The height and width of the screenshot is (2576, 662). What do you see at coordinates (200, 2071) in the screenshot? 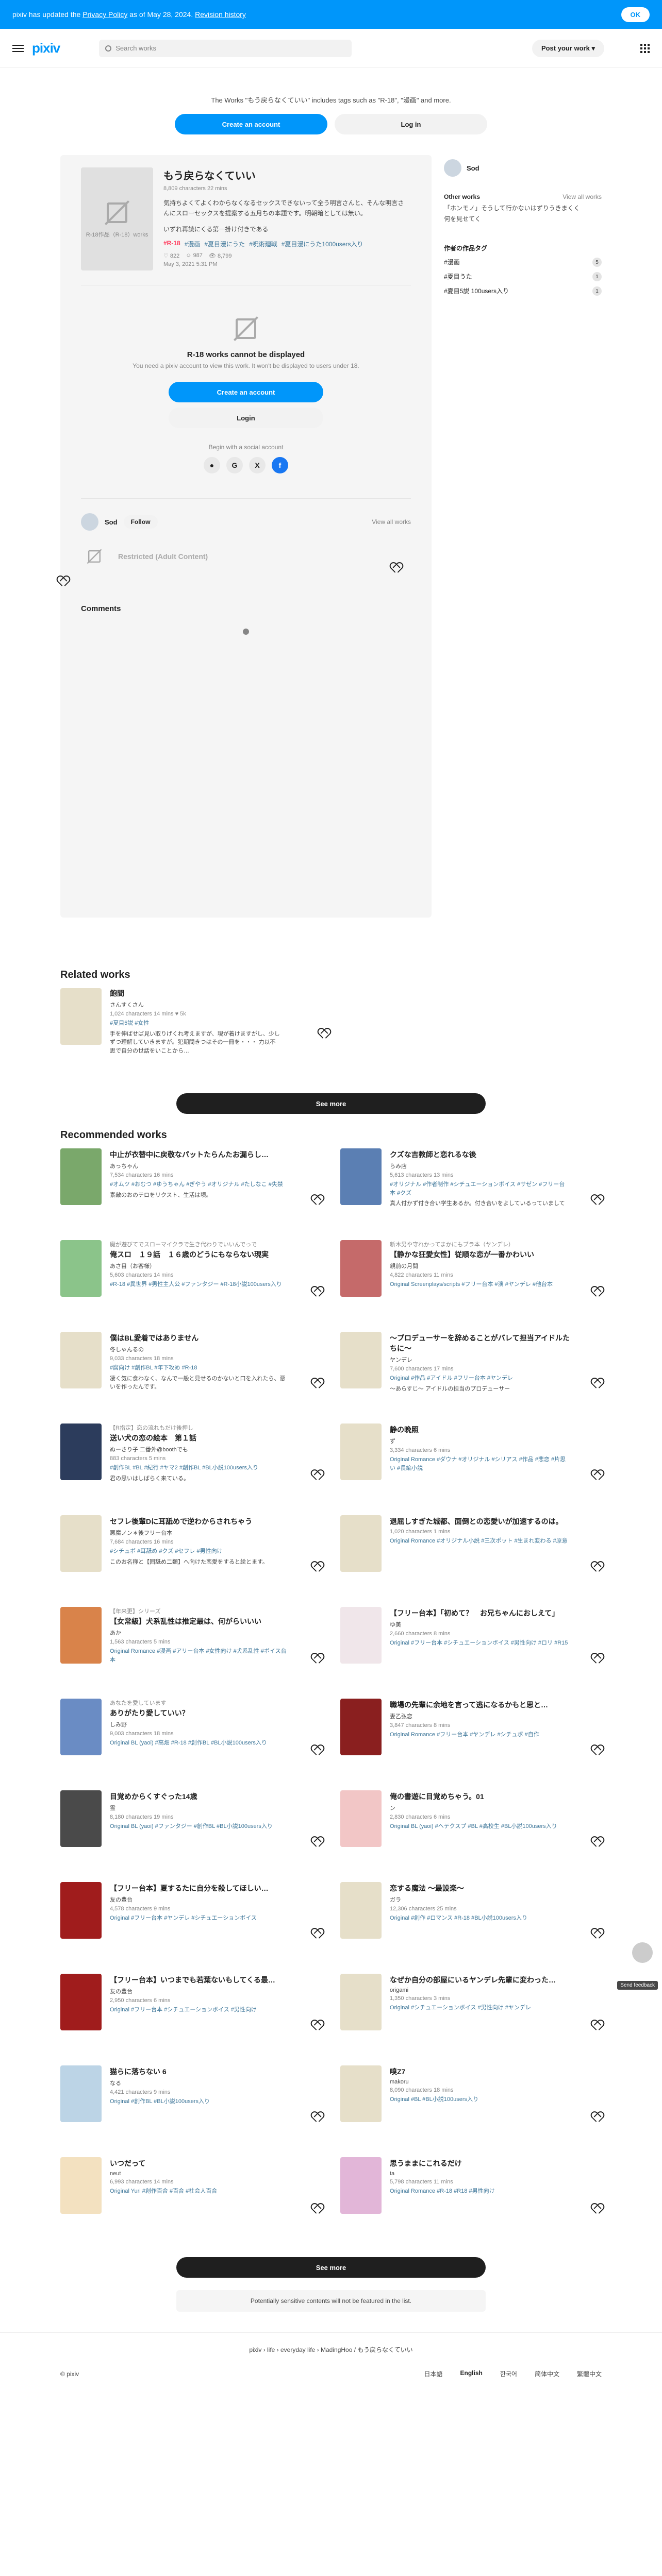
I see `work-item-title: 猫らに落ちない 6` at bounding box center [200, 2071].